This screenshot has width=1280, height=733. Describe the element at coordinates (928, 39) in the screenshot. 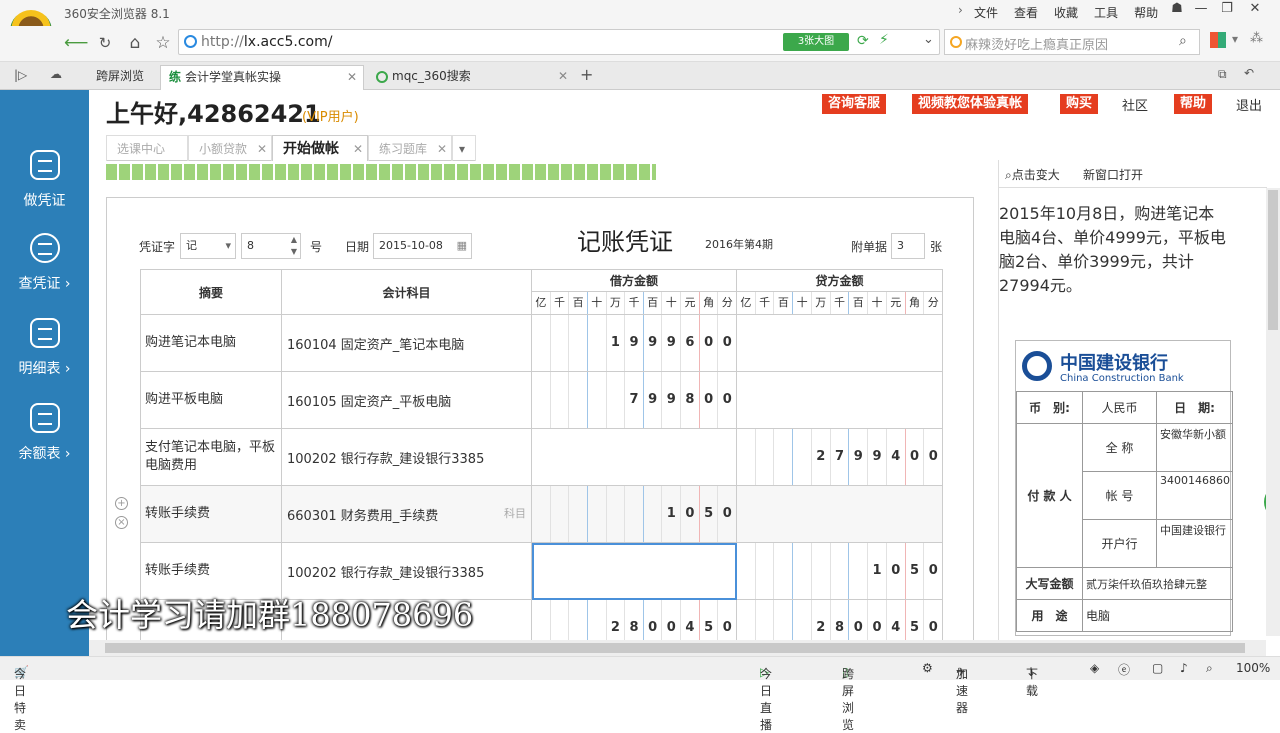

I see `chevron-down-icon: ⌄` at that location.